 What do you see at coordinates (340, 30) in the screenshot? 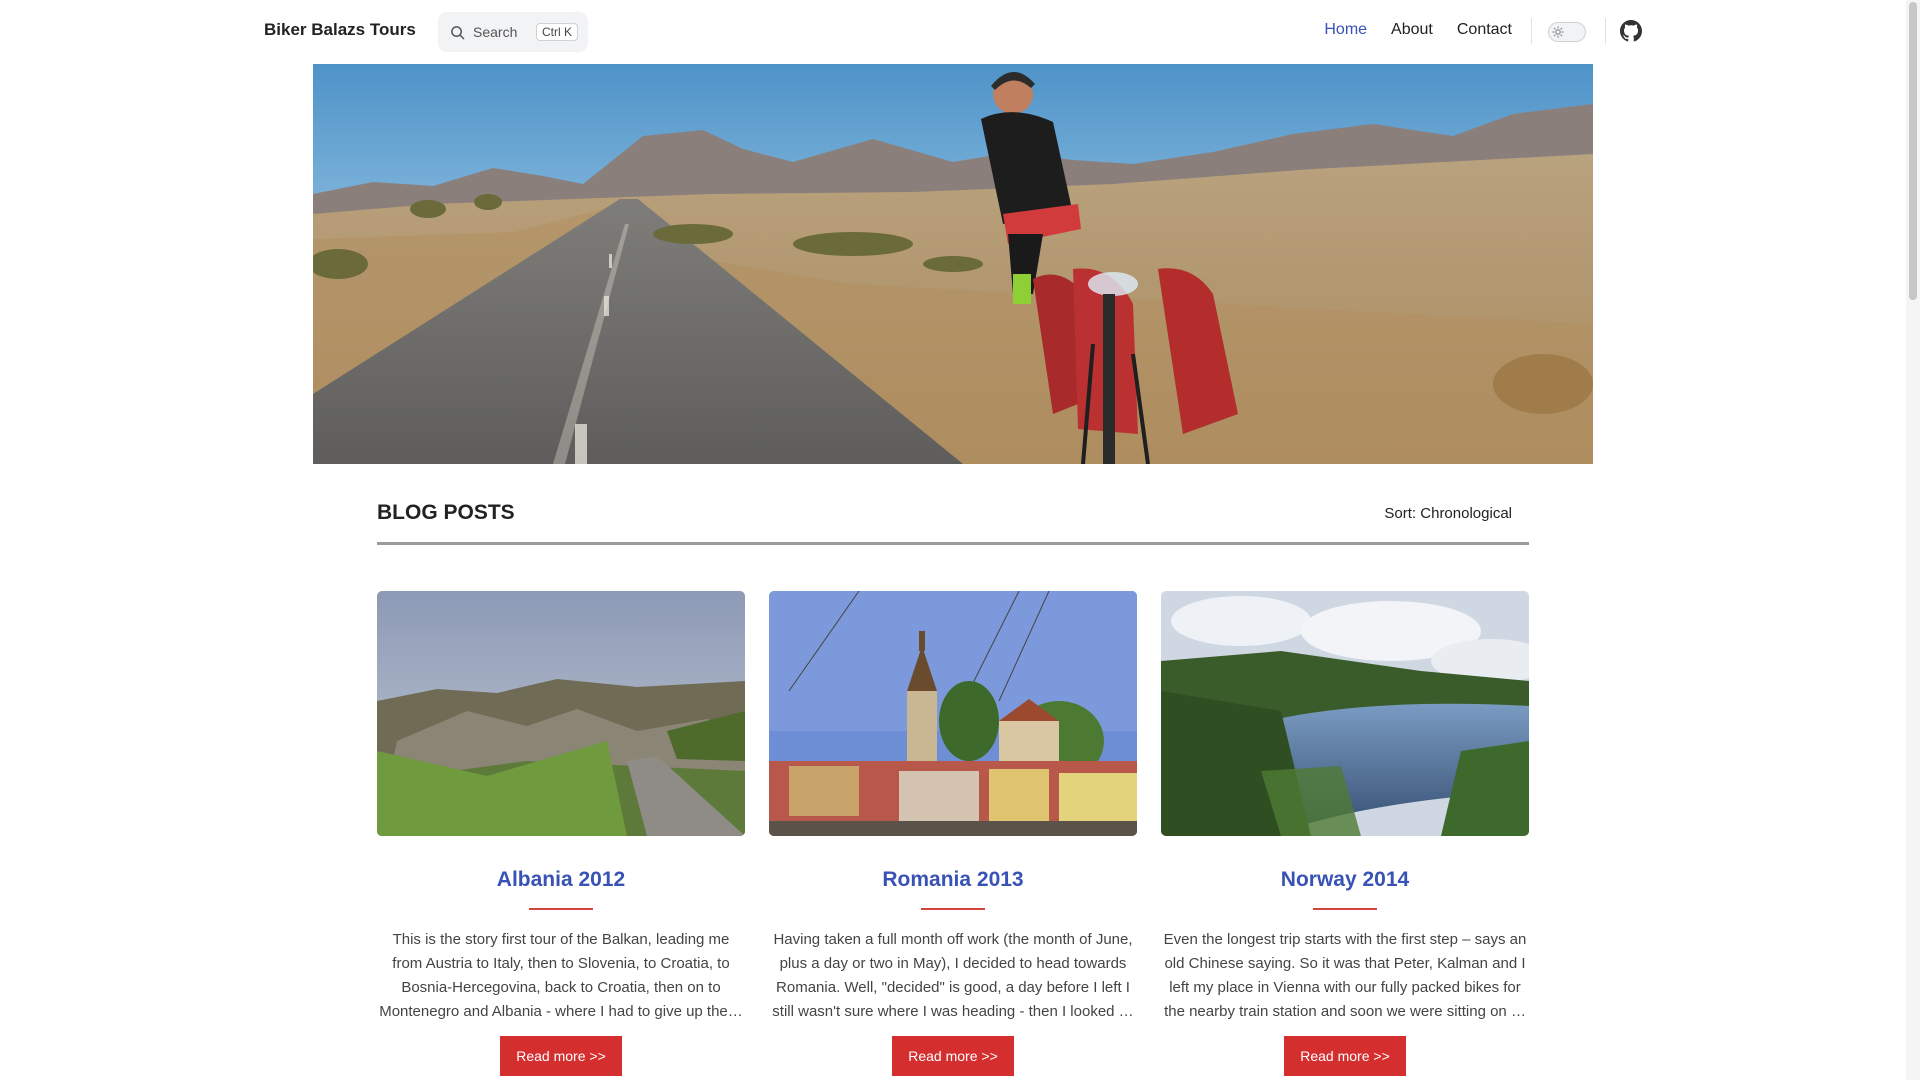
I see `site-brand: Biker Balazs Tours` at bounding box center [340, 30].